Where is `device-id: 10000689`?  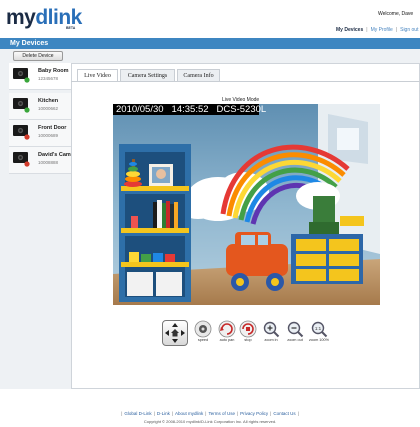 device-id: 10000689 is located at coordinates (48, 135).